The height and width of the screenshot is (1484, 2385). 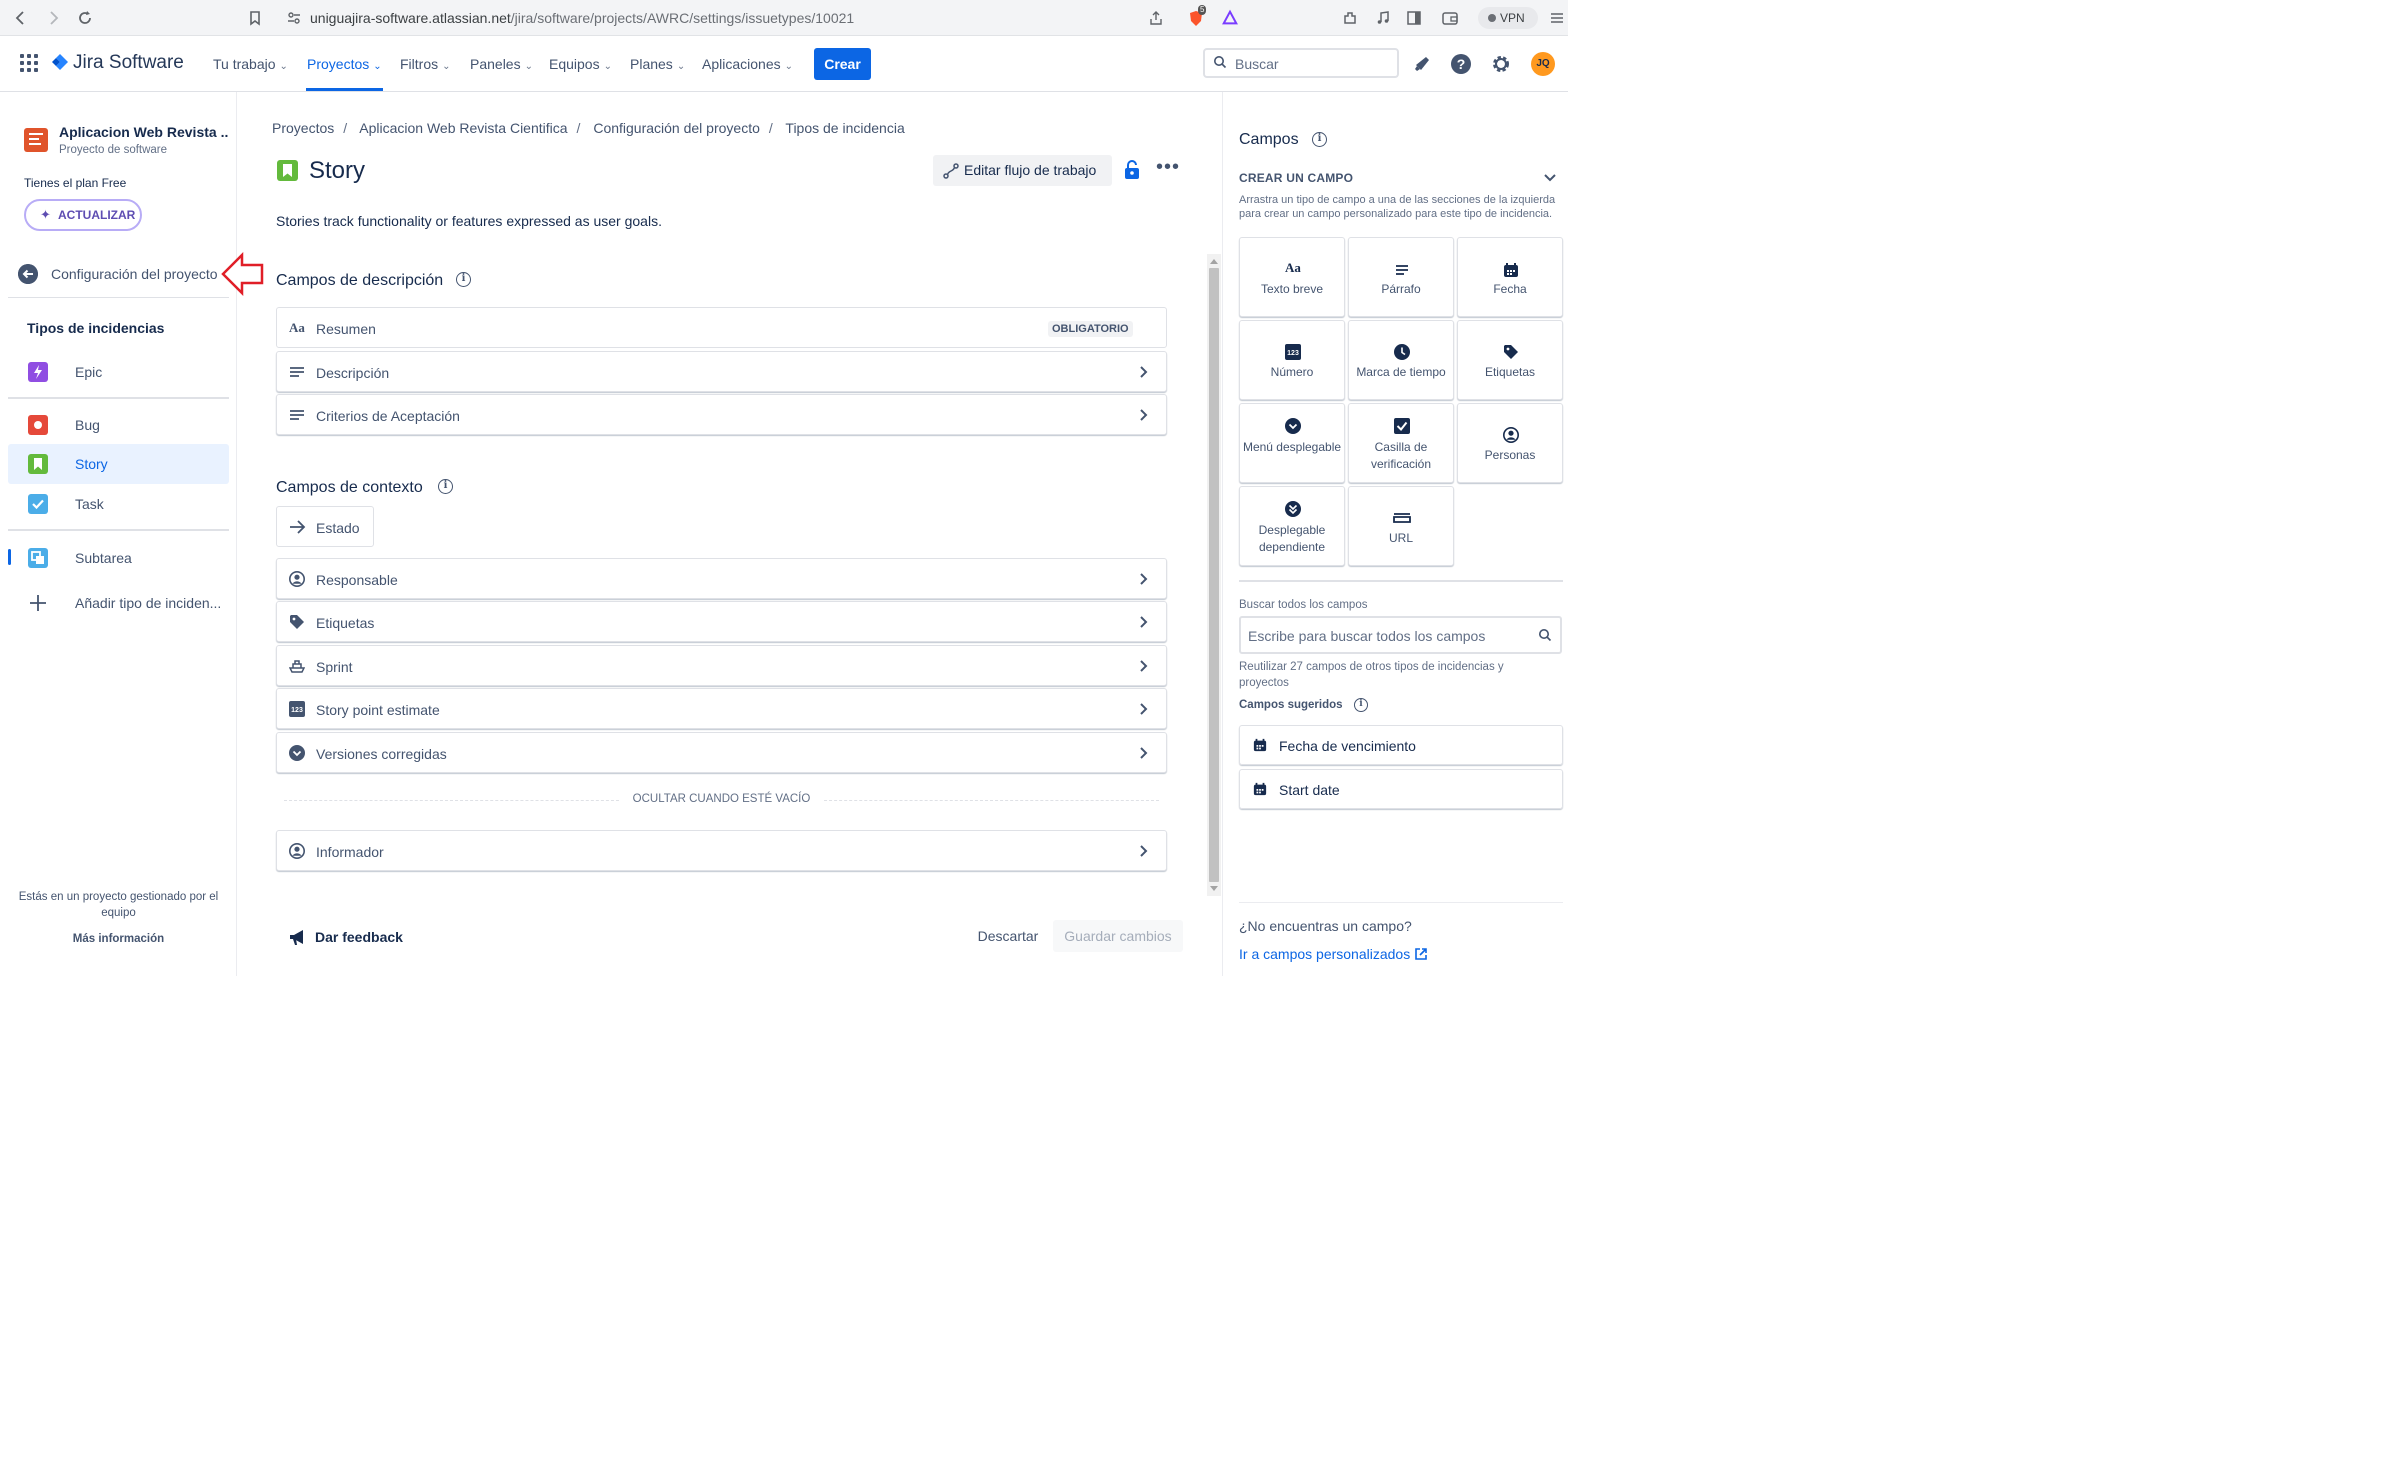 I want to click on field-description: Descripción, so click(x=721, y=371).